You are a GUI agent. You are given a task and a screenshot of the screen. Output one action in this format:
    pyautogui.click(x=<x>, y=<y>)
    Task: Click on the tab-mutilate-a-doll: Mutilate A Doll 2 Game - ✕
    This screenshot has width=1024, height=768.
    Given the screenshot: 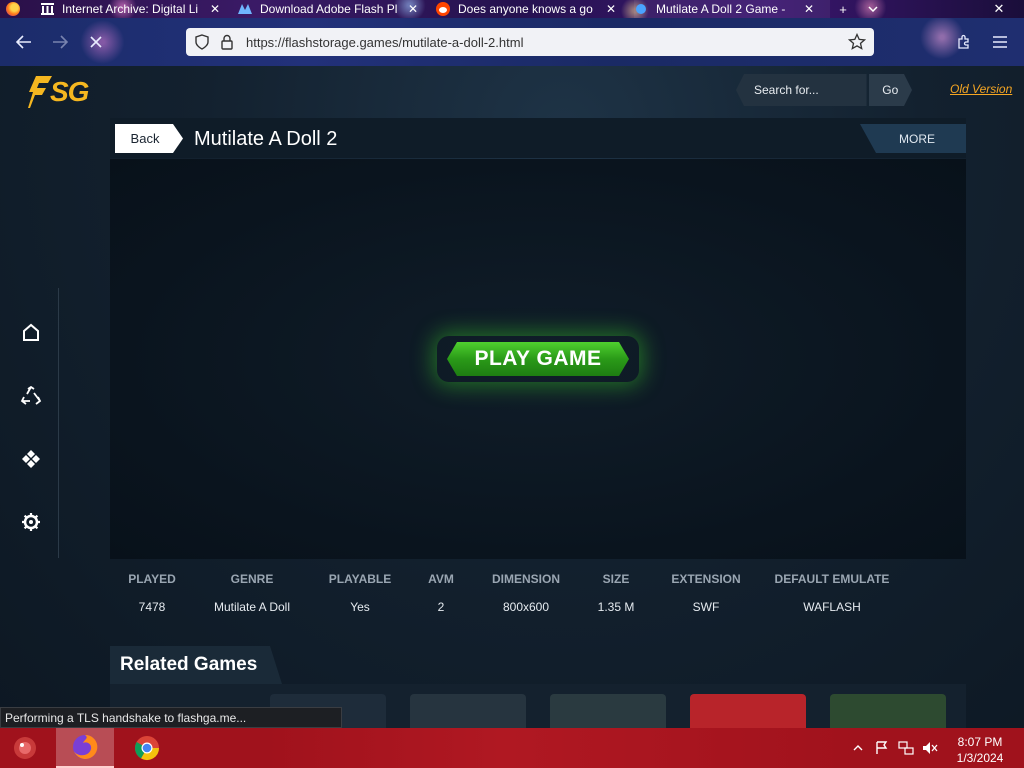 What is the action you would take?
    pyautogui.click(x=732, y=9)
    